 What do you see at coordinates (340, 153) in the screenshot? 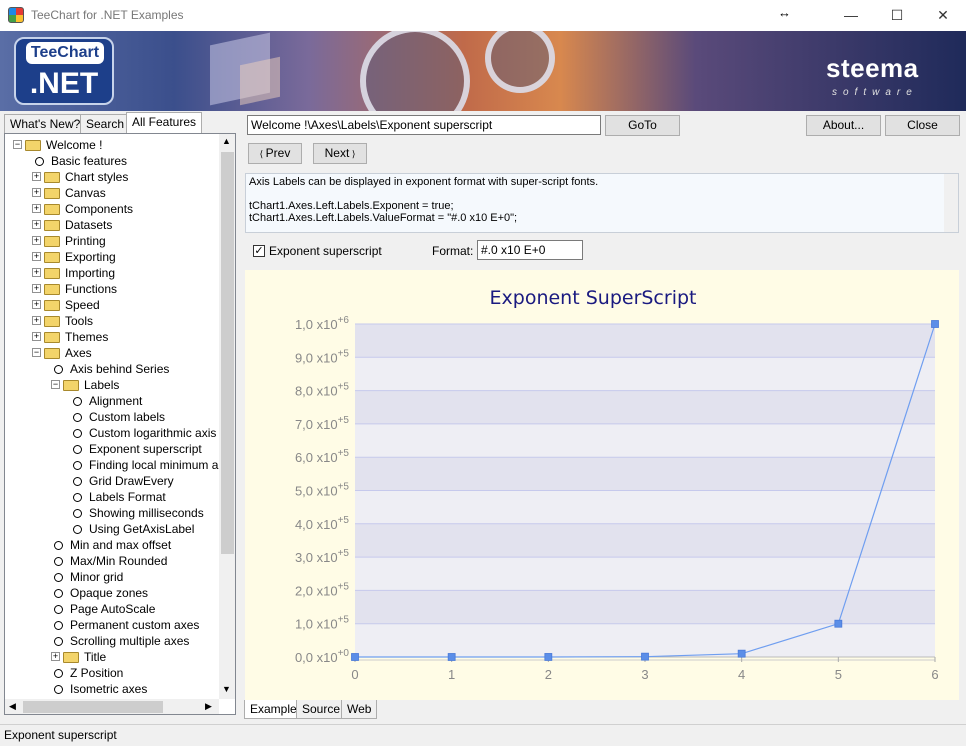
I see `next-button: Next ⟩` at bounding box center [340, 153].